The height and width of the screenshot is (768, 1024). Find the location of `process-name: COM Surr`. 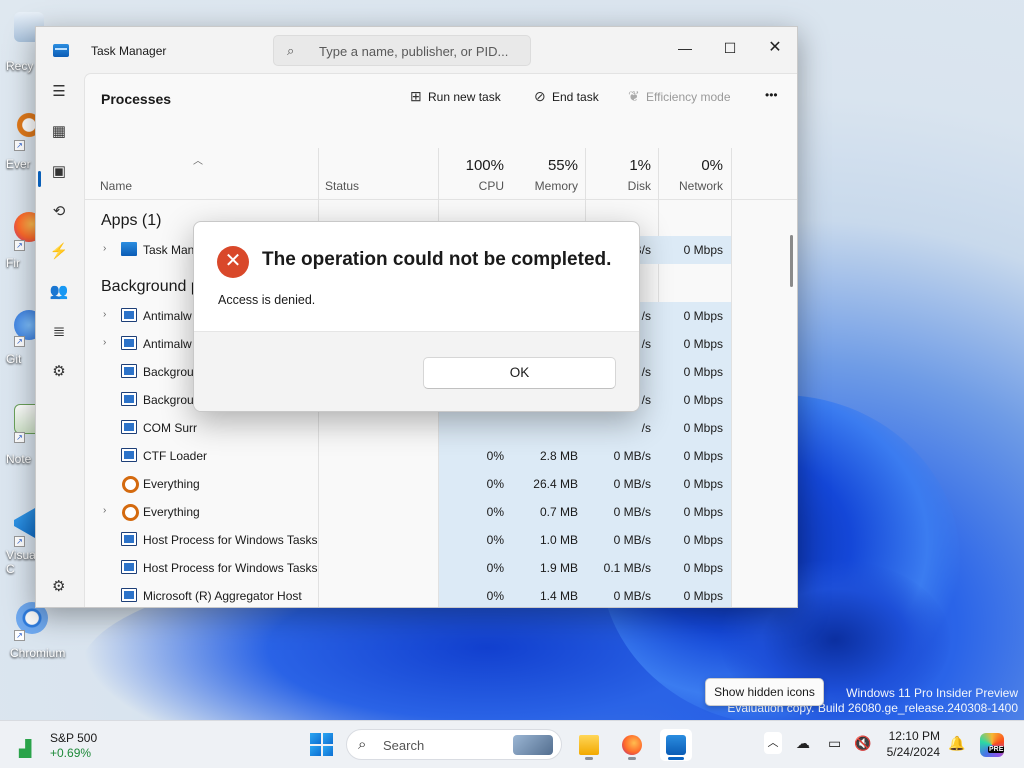

process-name: COM Surr is located at coordinates (170, 428).